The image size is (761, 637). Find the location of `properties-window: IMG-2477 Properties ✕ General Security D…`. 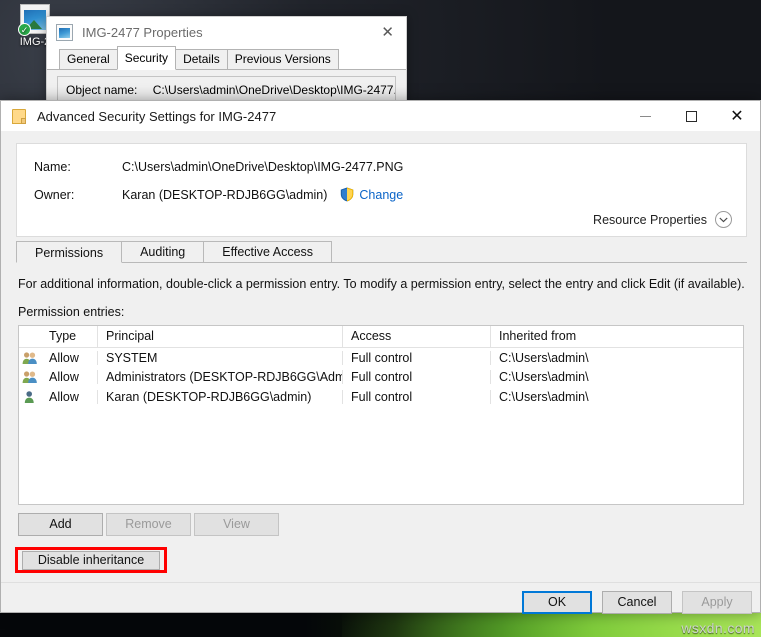

properties-window: IMG-2477 Properties ✕ General Security D… is located at coordinates (226, 60).